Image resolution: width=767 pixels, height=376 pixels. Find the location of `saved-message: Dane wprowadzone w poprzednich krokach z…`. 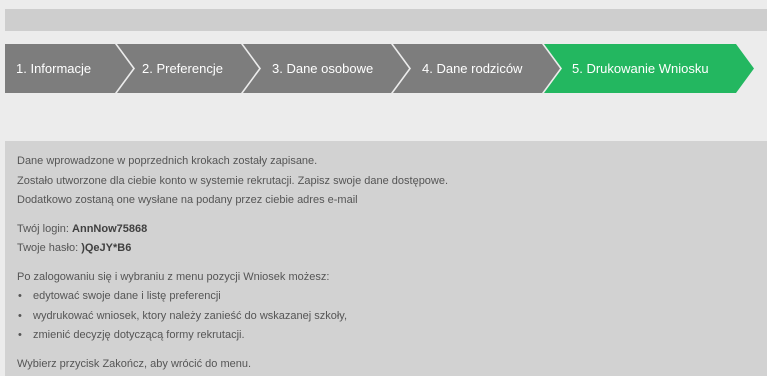

saved-message: Dane wprowadzone w poprzednich krokach z… is located at coordinates (167, 161).